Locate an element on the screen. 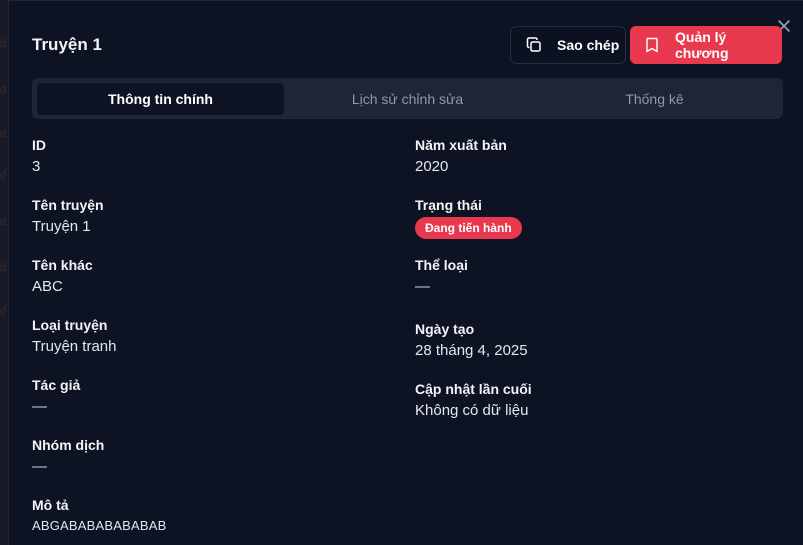 The width and height of the screenshot is (803, 545). manage-chapters-button: Quản lý chương is located at coordinates (706, 45).